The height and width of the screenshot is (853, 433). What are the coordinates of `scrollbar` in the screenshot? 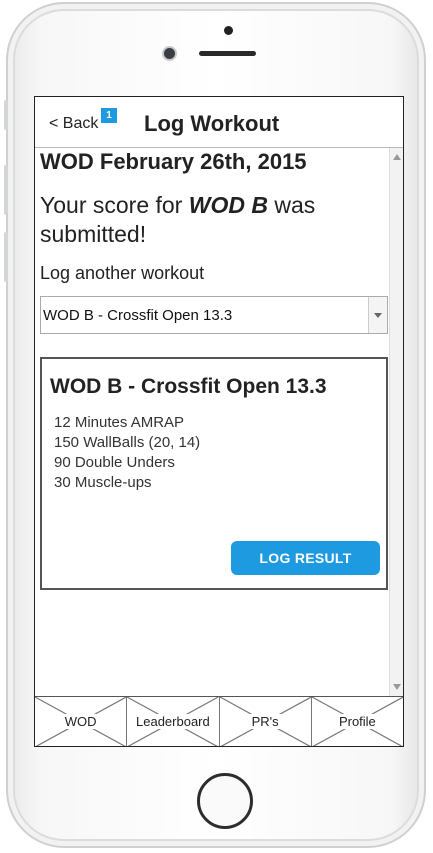 It's located at (396, 422).